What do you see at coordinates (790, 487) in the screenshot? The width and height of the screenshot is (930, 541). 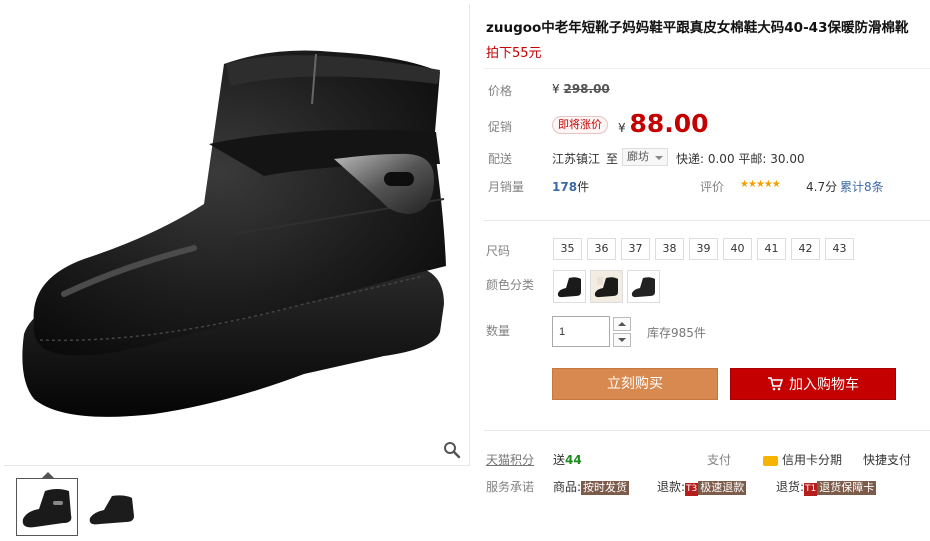 I see `return-label: 退货:` at bounding box center [790, 487].